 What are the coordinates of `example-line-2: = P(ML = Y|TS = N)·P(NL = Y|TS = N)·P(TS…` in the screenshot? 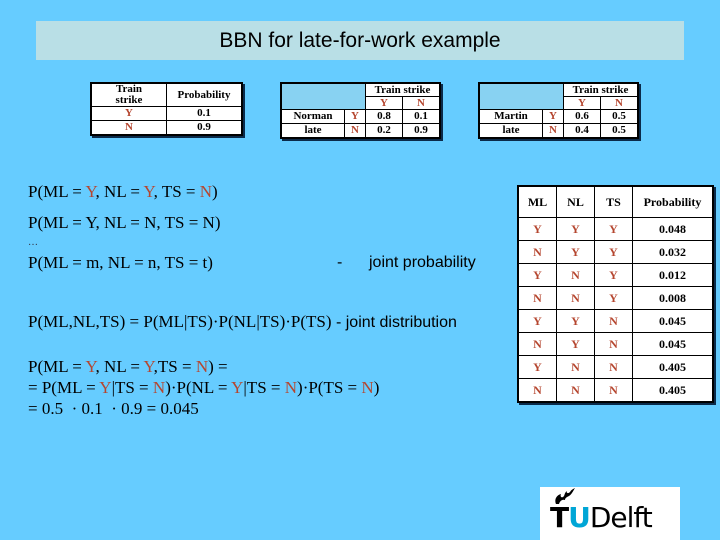 It's located at (203, 388).